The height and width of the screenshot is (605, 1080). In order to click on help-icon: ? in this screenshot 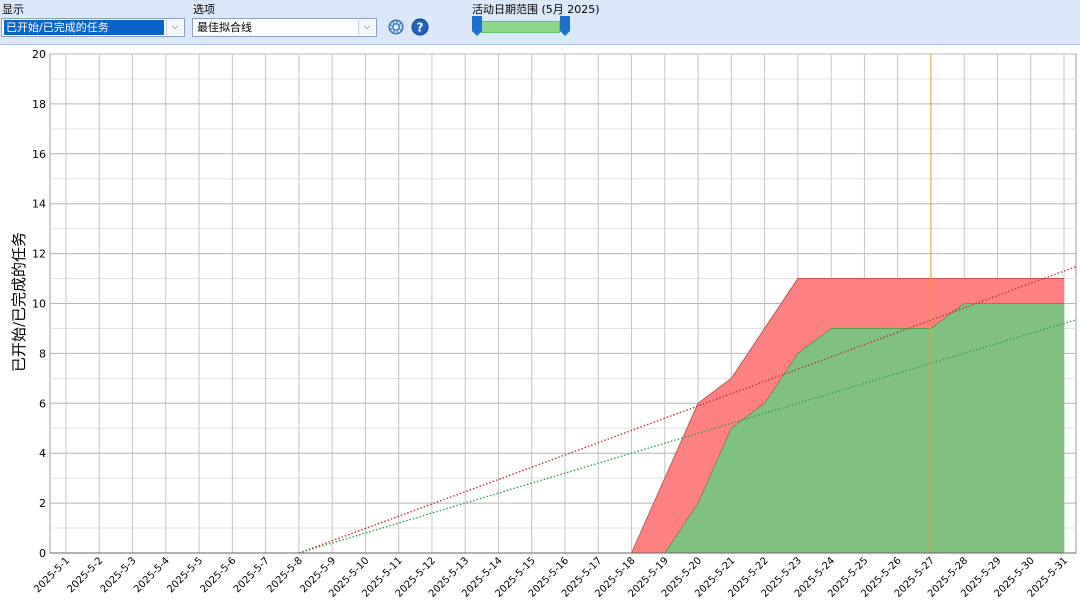, I will do `click(420, 27)`.